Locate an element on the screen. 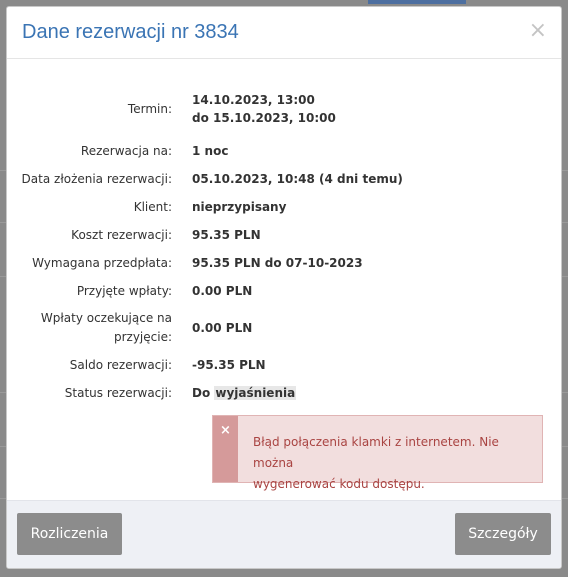  reservation-for-label: Rezerwacja na: is located at coordinates (126, 150).